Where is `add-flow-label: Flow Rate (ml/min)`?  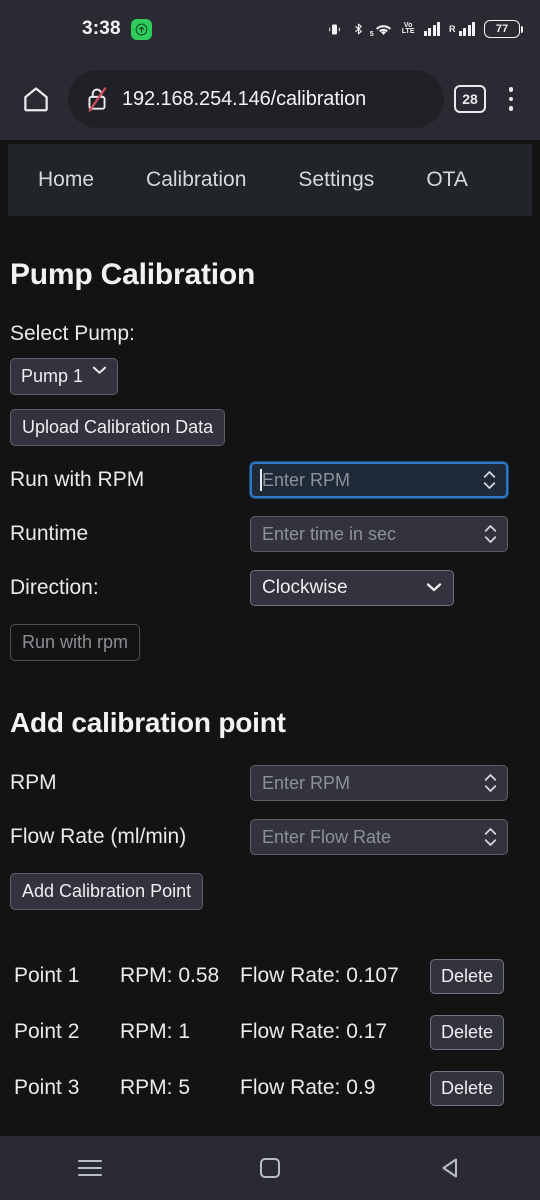
add-flow-label: Flow Rate (ml/min) is located at coordinates (98, 836).